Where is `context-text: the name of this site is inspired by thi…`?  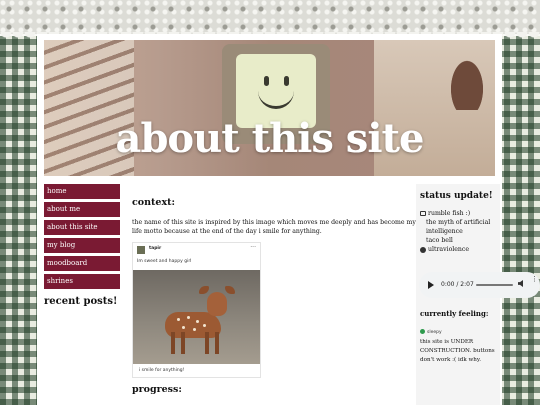 context-text: the name of this site is inspired by thi… is located at coordinates (274, 227).